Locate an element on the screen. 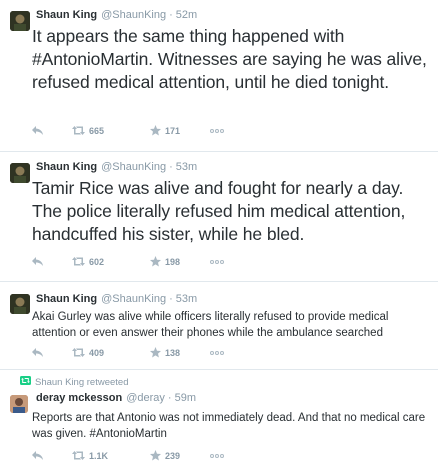 Image resolution: width=438 pixels, height=473 pixels. tweet-actions: 1.1K 239 is located at coordinates (128, 455).